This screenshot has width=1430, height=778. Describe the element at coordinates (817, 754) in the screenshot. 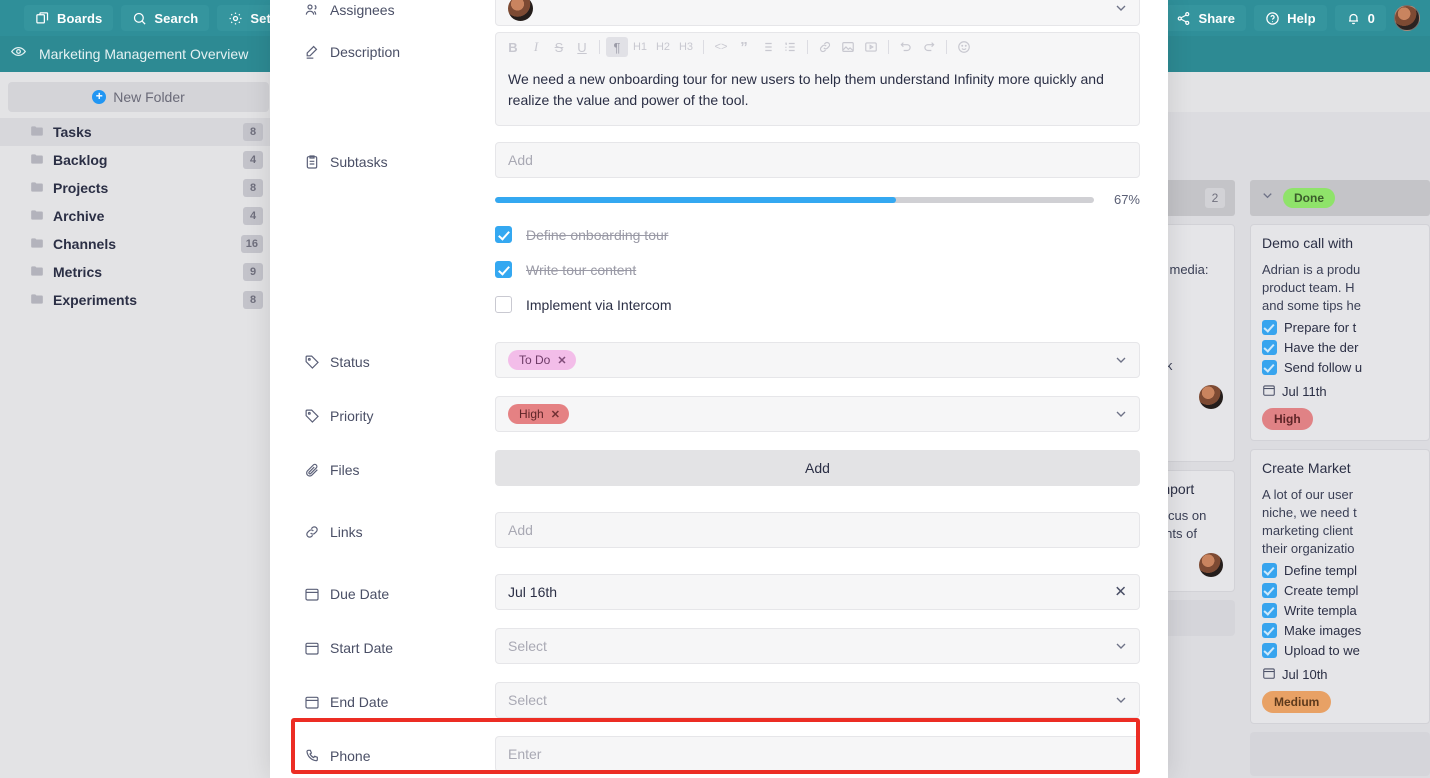

I see `phone-input: Enter` at that location.